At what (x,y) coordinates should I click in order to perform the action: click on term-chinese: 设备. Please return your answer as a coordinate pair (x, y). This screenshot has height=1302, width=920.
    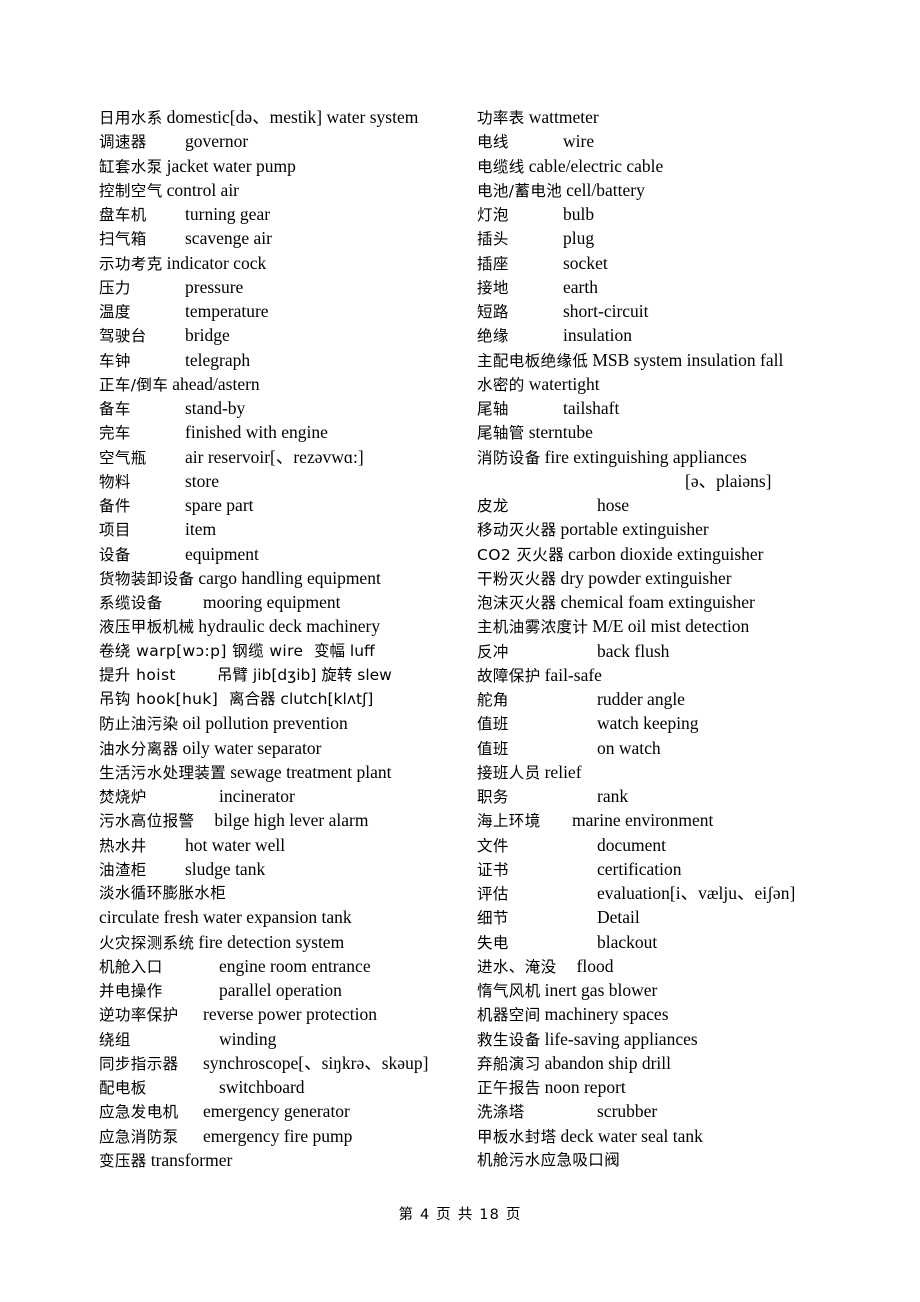
    Looking at the image, I should click on (115, 554).